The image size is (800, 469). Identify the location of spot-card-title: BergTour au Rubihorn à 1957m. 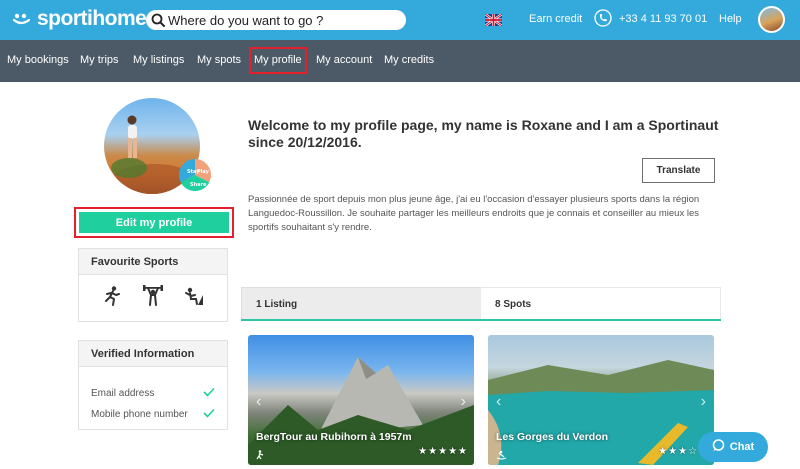
(334, 437).